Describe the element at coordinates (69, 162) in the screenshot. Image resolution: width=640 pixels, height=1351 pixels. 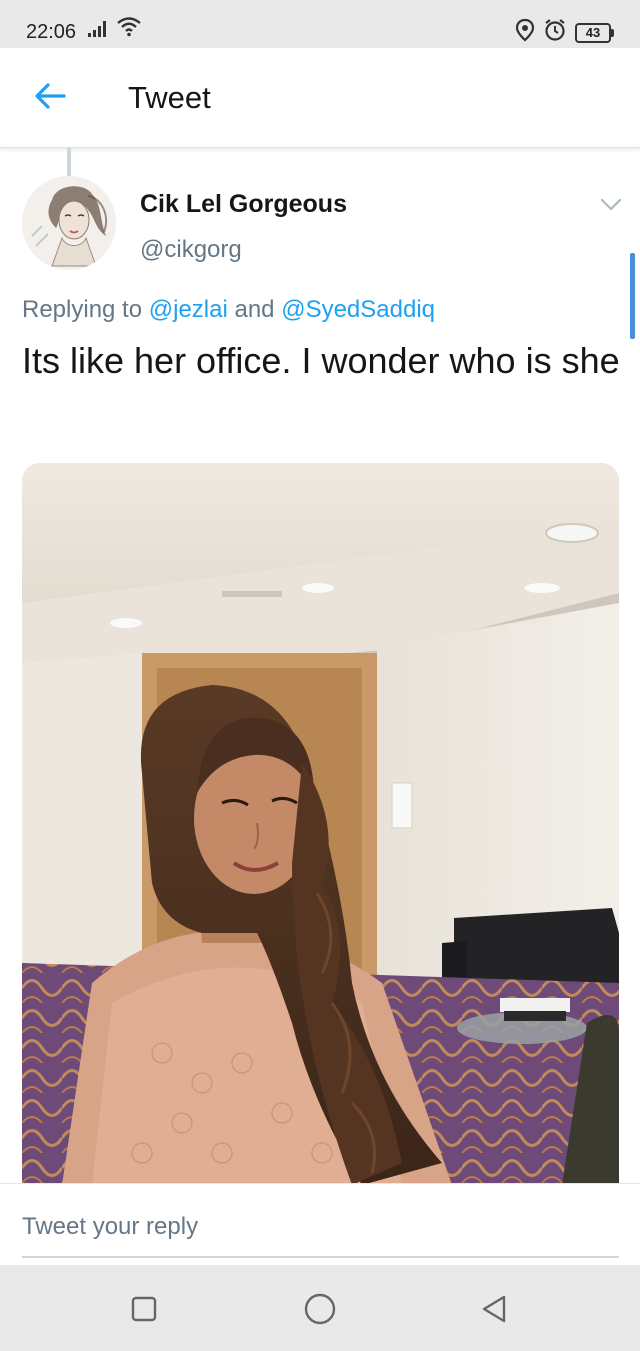
I see `thread-line` at that location.